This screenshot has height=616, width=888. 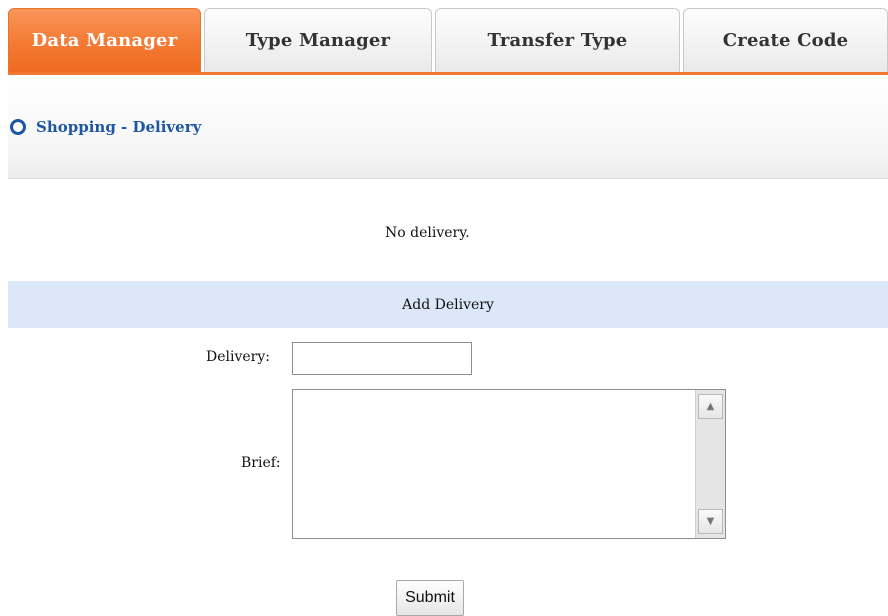 What do you see at coordinates (382, 358) in the screenshot?
I see `delivery-input` at bounding box center [382, 358].